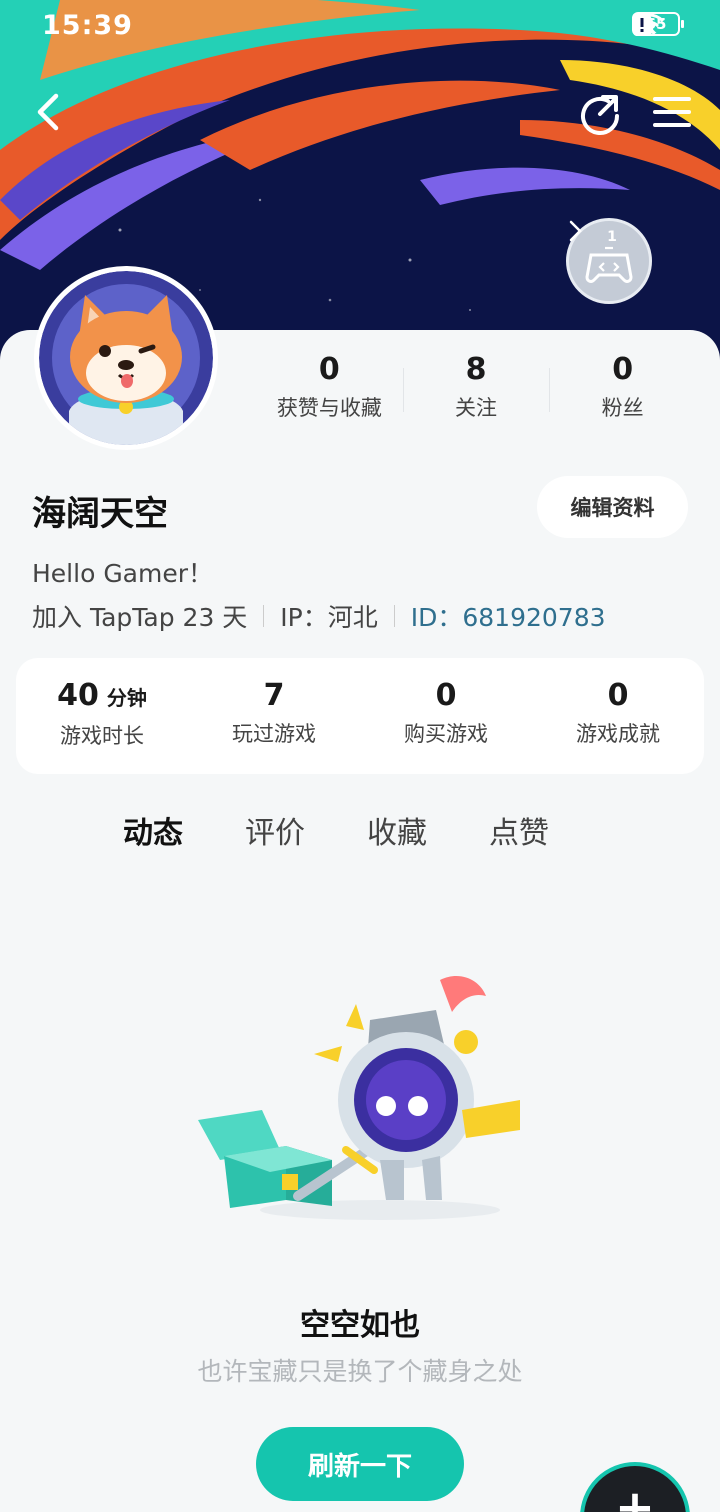 This screenshot has height=1512, width=720. I want to click on stat-label: 粉丝, so click(622, 408).